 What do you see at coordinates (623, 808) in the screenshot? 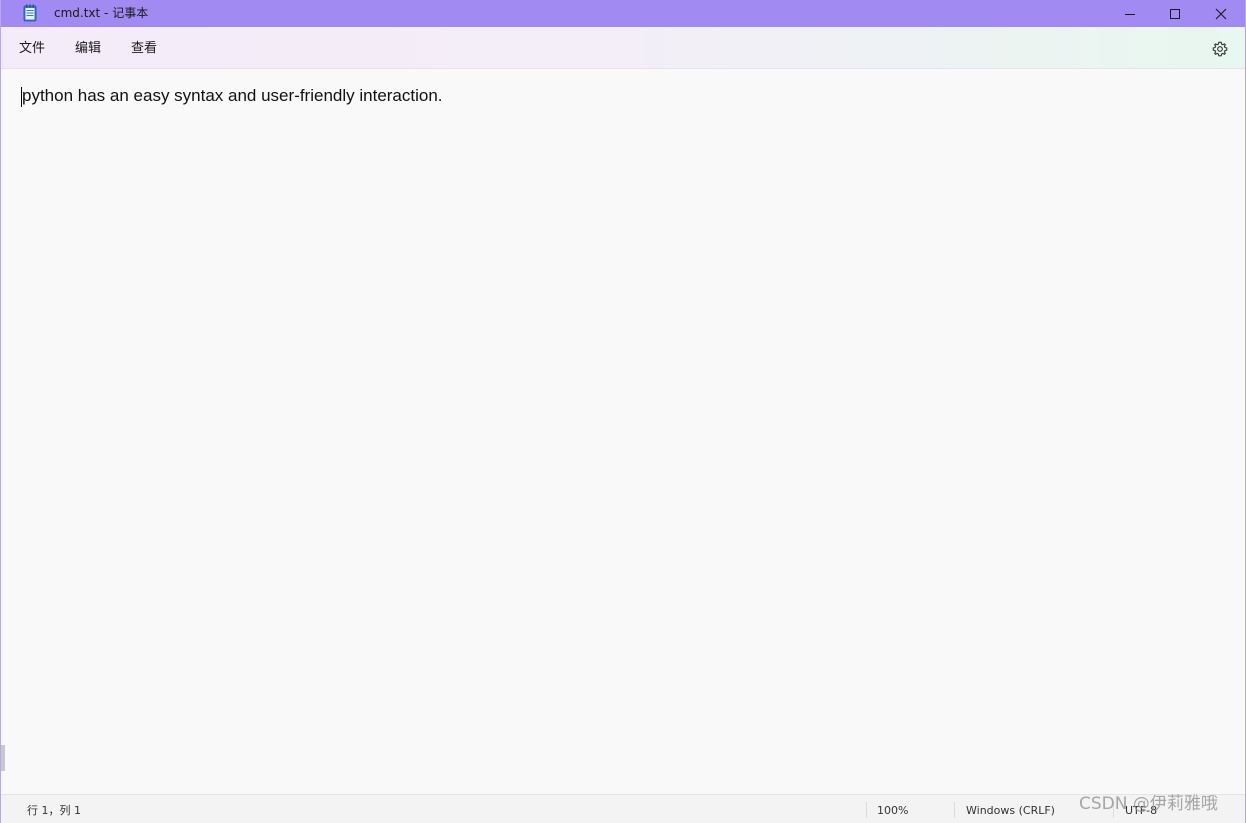
I see `status-bar: 行 1，列 1 100% Windows (CRLF) UTF-8` at bounding box center [623, 808].